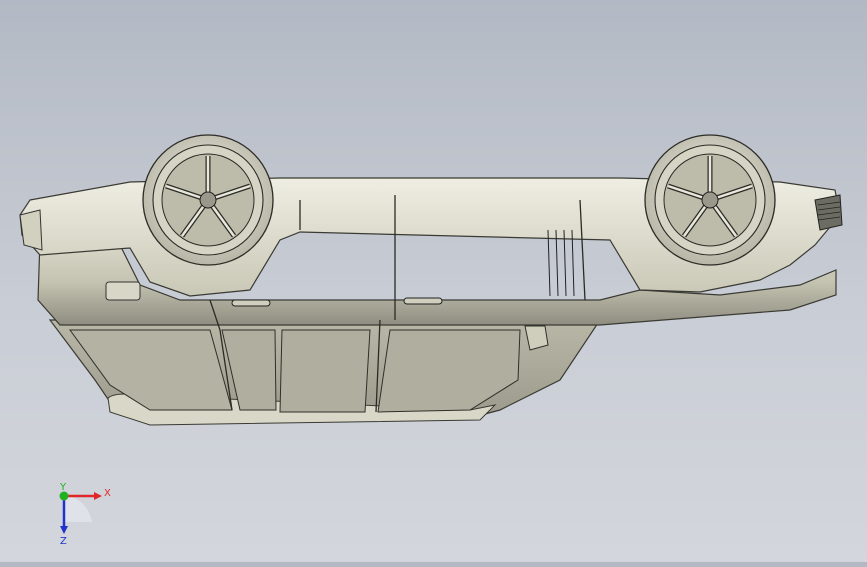  What do you see at coordinates (251, 303) in the screenshot?
I see `door-handle-rear` at bounding box center [251, 303].